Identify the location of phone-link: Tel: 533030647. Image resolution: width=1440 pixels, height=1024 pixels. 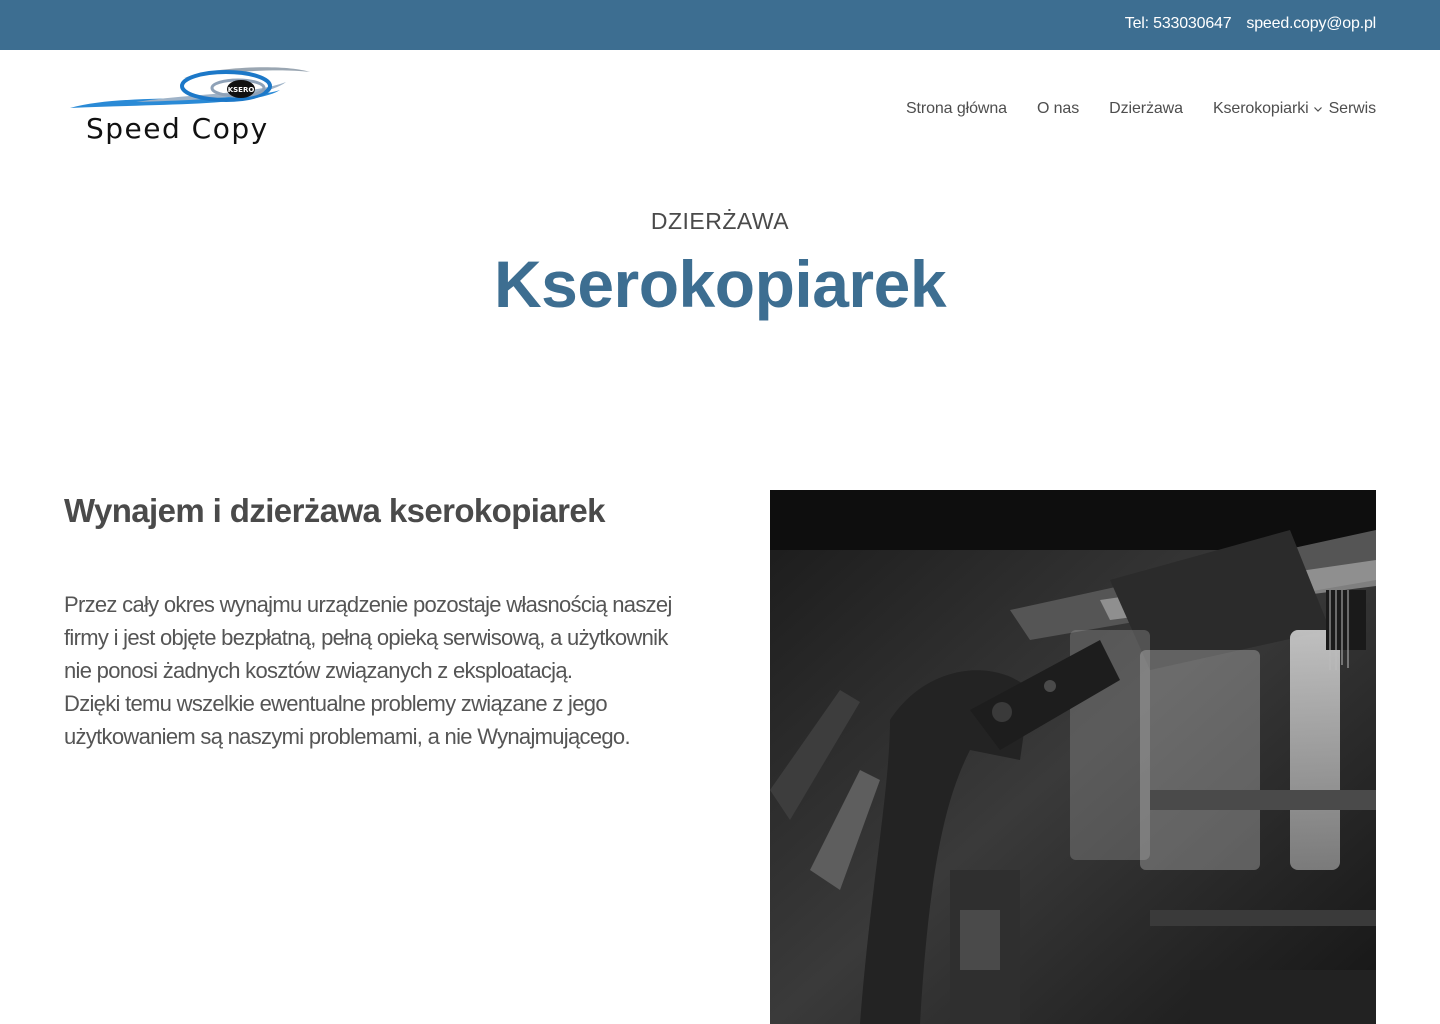
(1178, 24).